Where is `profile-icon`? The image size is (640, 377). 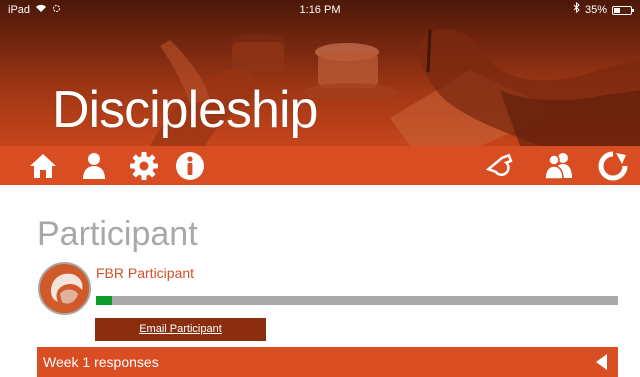
profile-icon is located at coordinates (94, 166).